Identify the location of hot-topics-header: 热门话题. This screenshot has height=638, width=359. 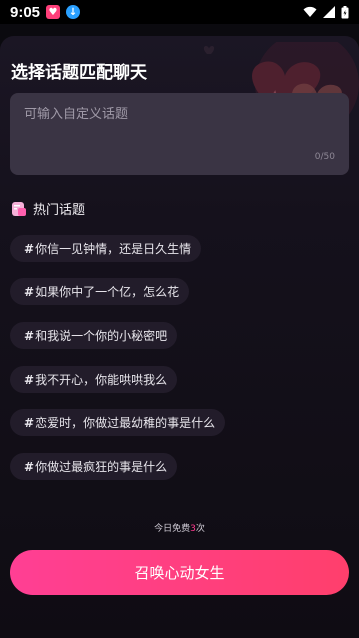
(48, 208).